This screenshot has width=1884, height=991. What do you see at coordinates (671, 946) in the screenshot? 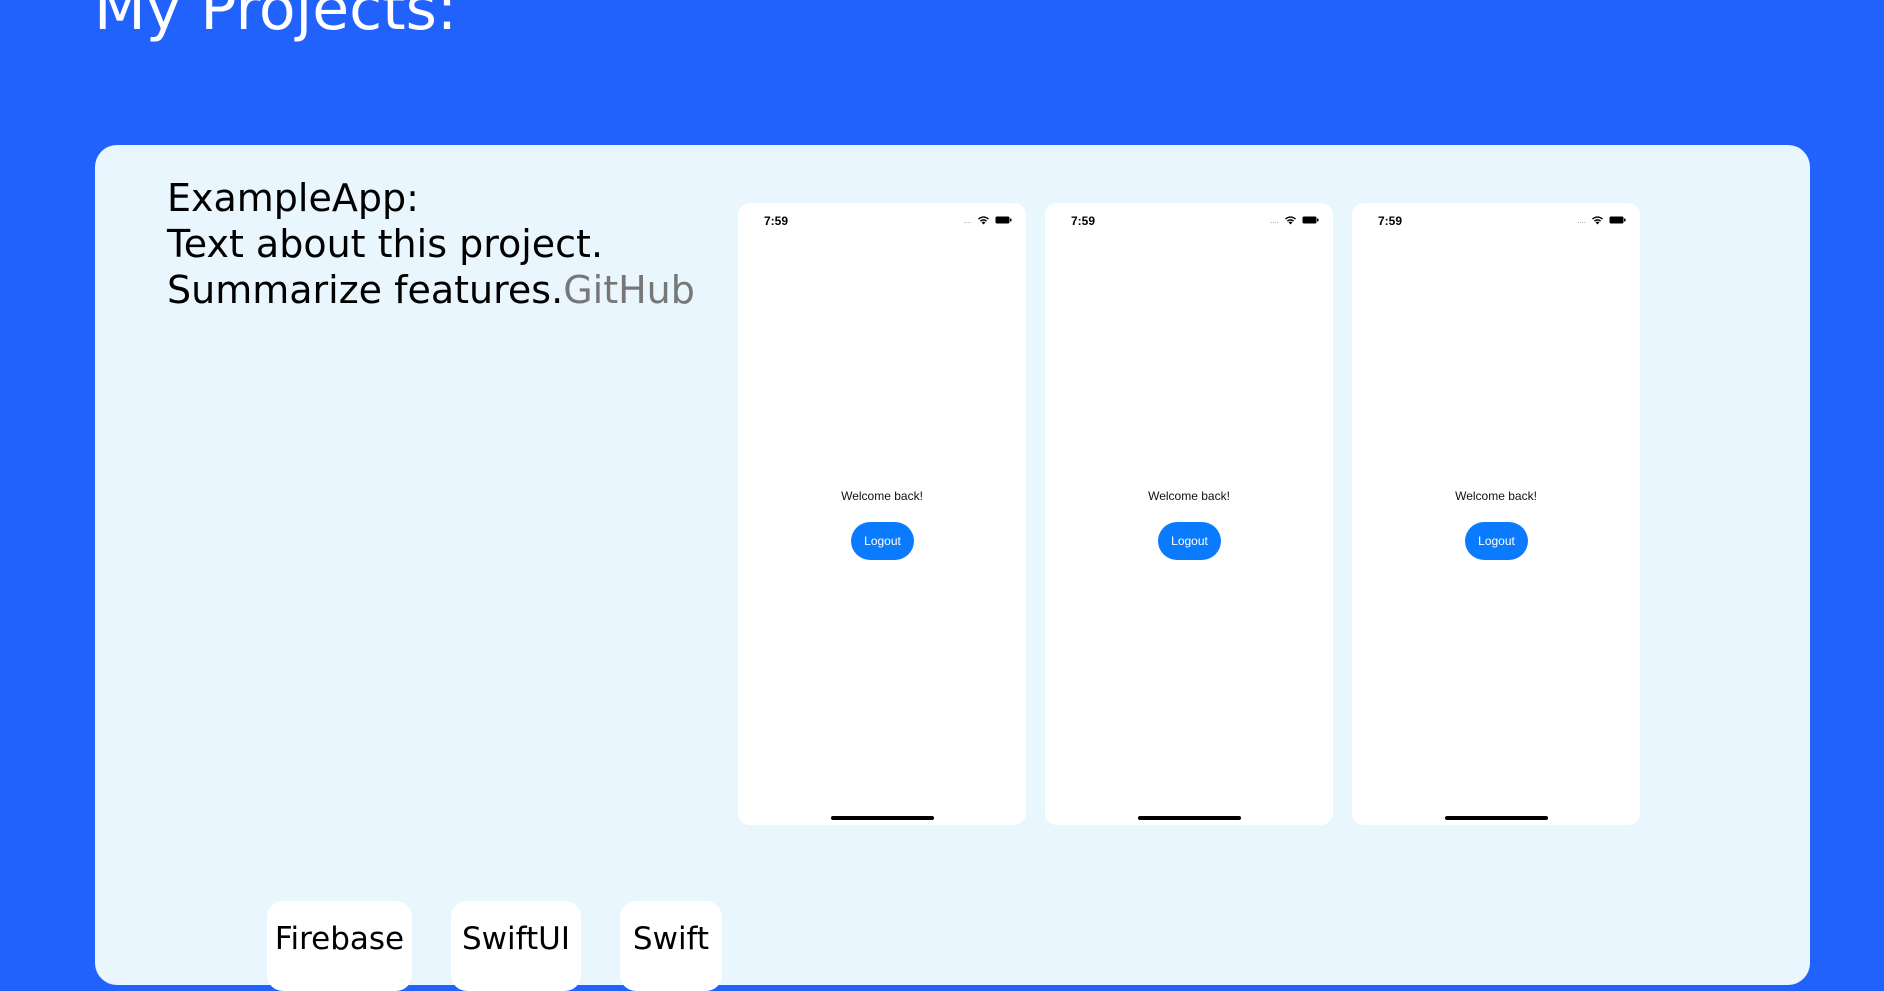
I see `tech-tag-swift: Swift` at bounding box center [671, 946].